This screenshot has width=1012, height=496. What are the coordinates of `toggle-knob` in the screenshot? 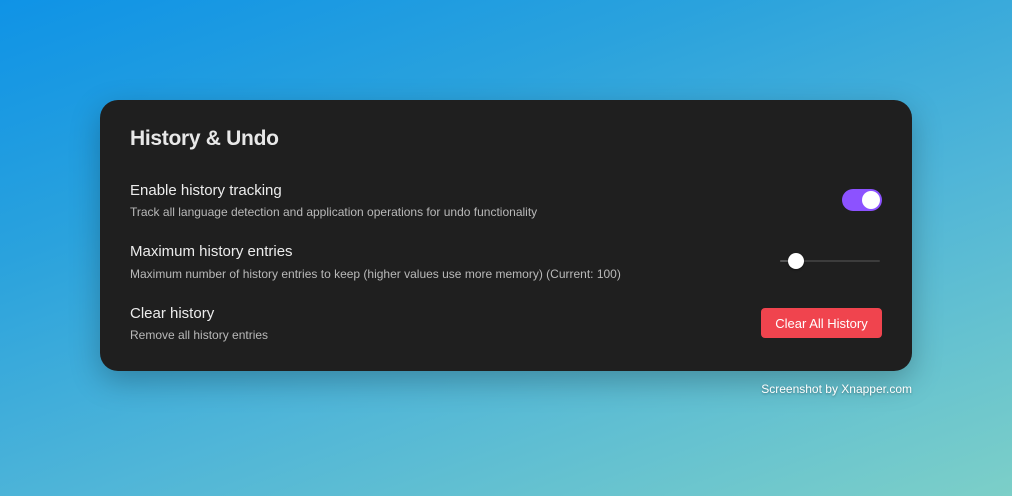 It's located at (871, 200).